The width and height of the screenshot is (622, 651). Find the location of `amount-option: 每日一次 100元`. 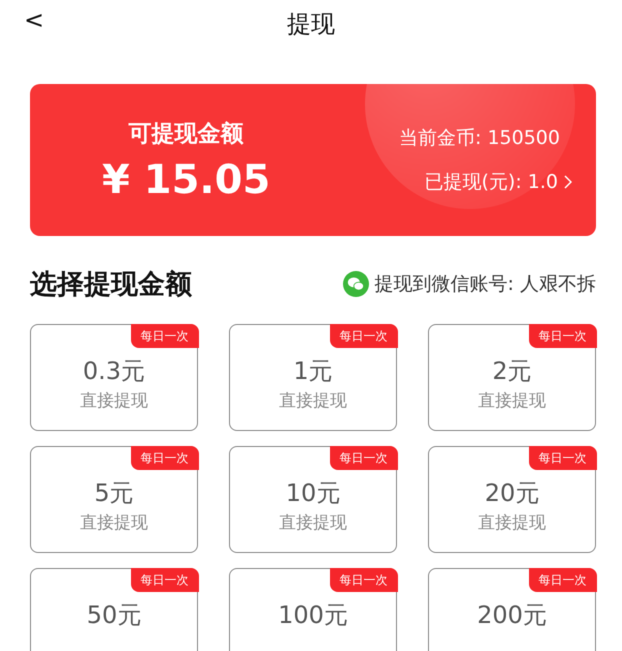

amount-option: 每日一次 100元 is located at coordinates (313, 609).